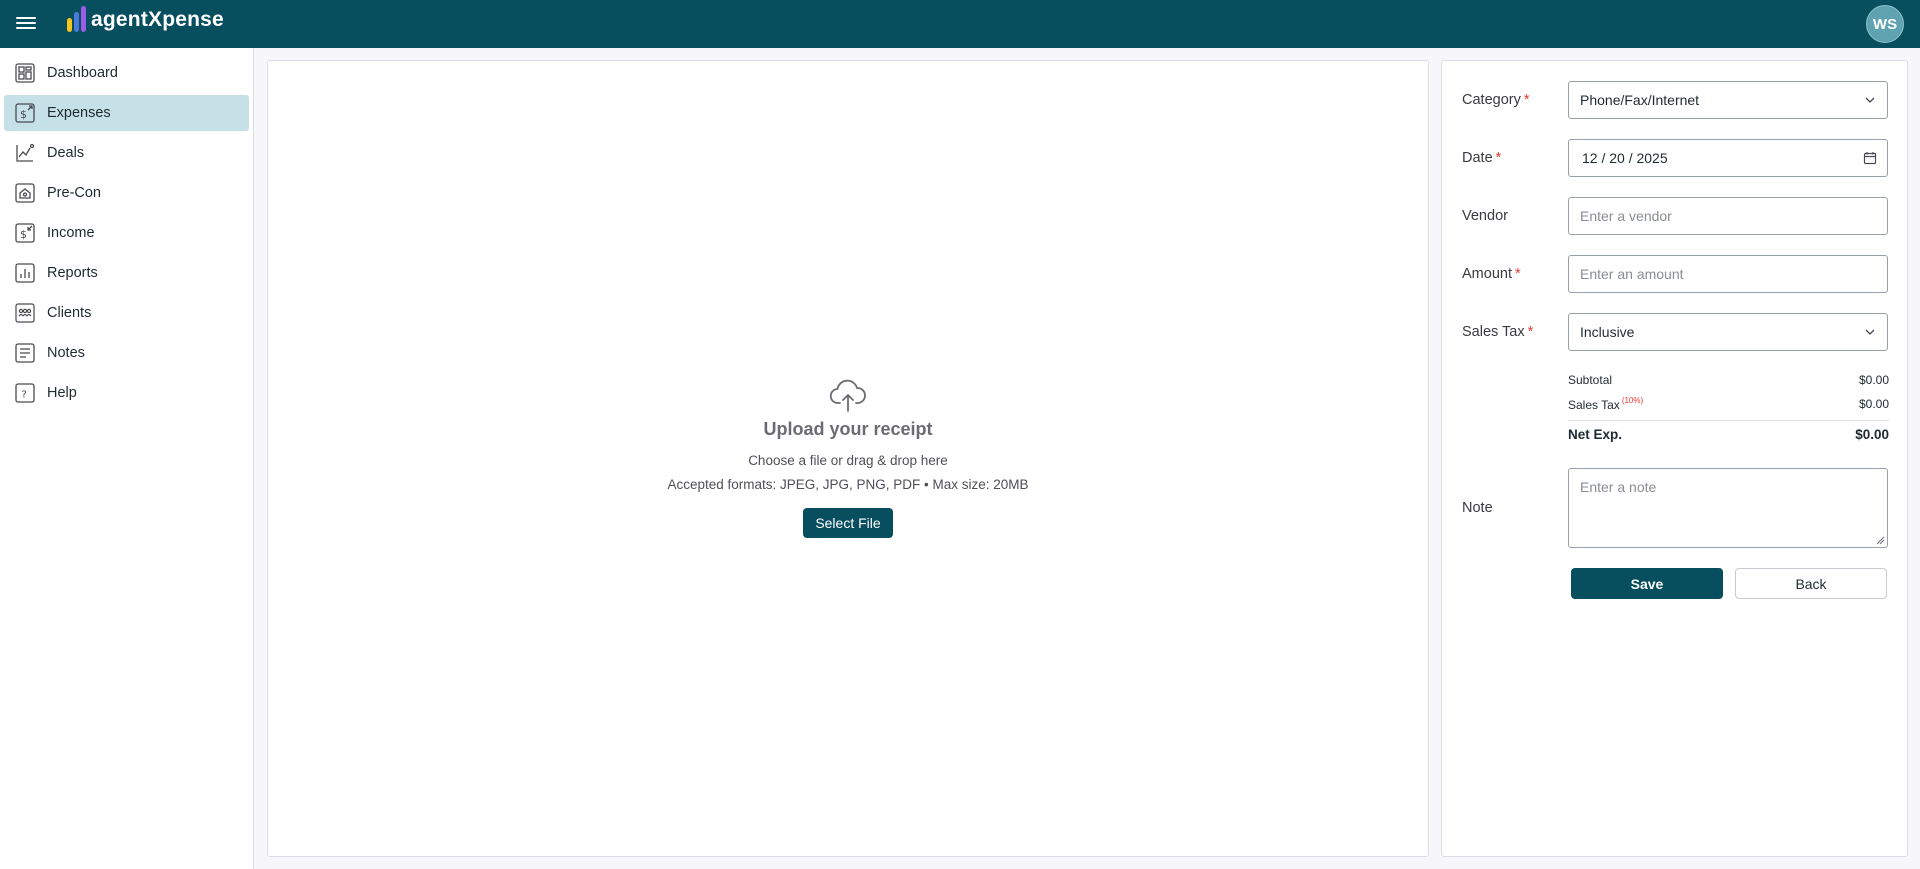 The image size is (1920, 869). I want to click on income-icon: $, so click(25, 233).